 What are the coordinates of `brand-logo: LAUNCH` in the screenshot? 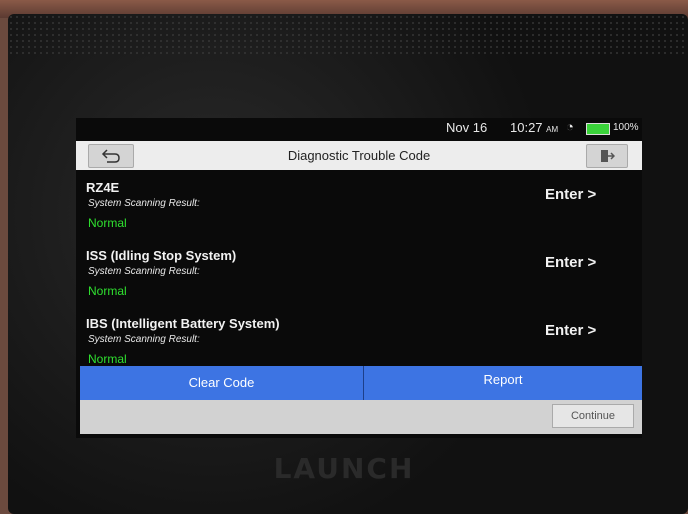 It's located at (344, 468).